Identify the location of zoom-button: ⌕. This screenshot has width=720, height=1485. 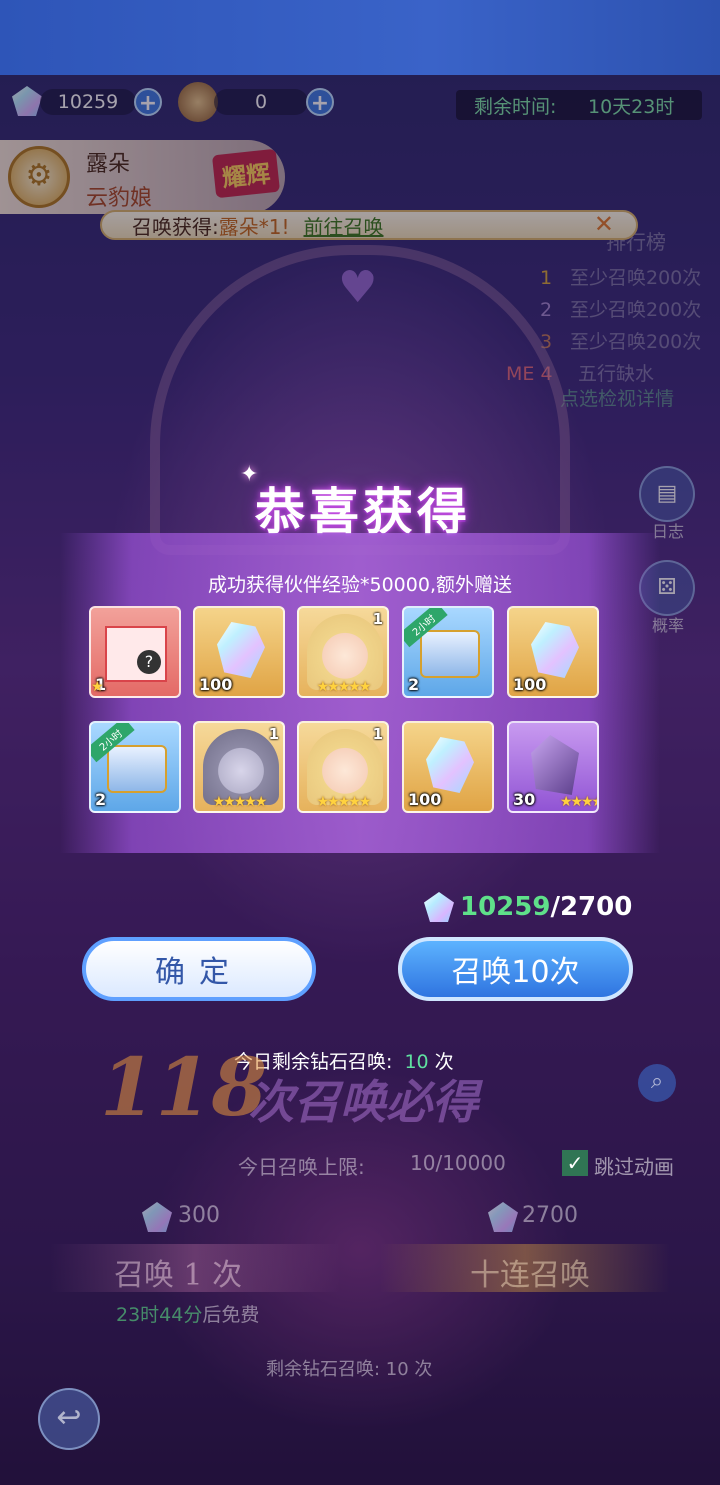
(657, 1083).